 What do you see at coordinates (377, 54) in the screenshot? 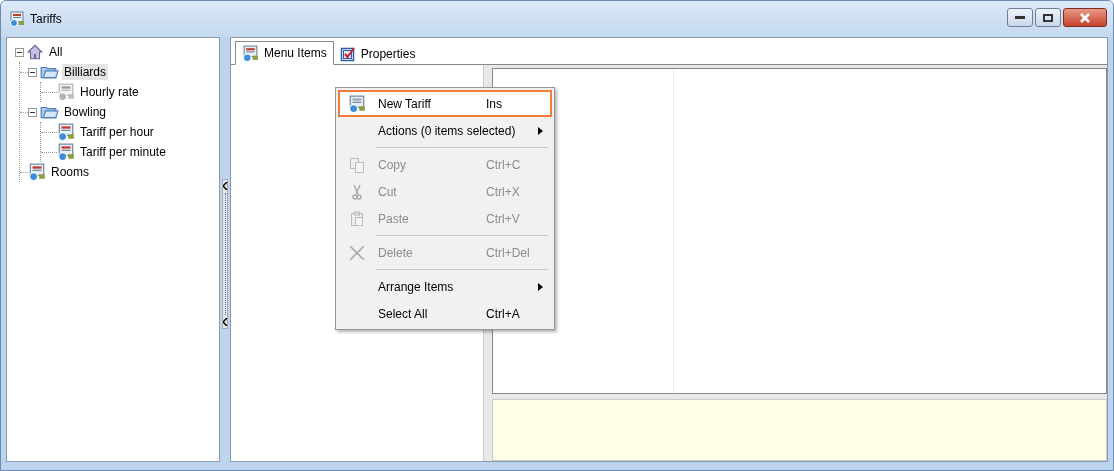
I see `tab: Properties` at bounding box center [377, 54].